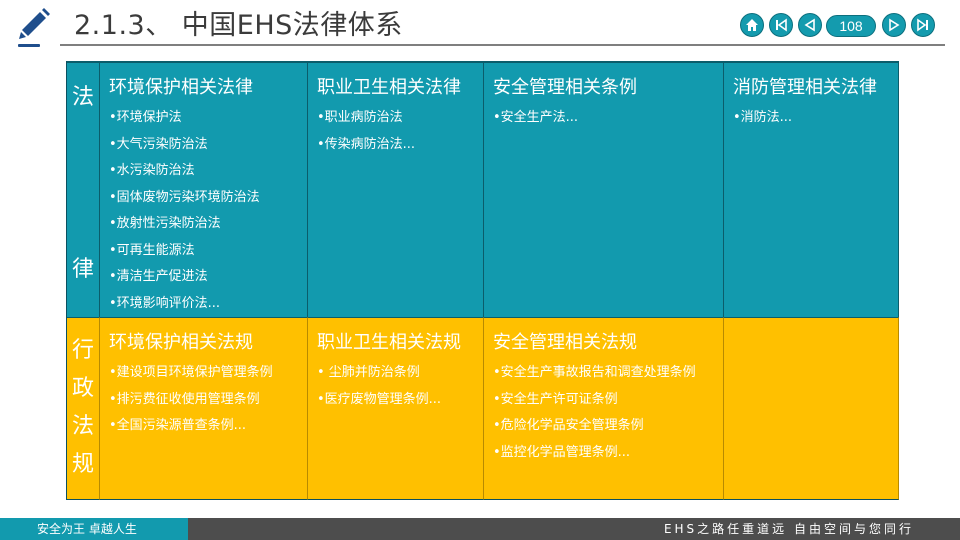 The height and width of the screenshot is (540, 960). I want to click on regulations-row-label: 行 政 法 规, so click(83, 408).